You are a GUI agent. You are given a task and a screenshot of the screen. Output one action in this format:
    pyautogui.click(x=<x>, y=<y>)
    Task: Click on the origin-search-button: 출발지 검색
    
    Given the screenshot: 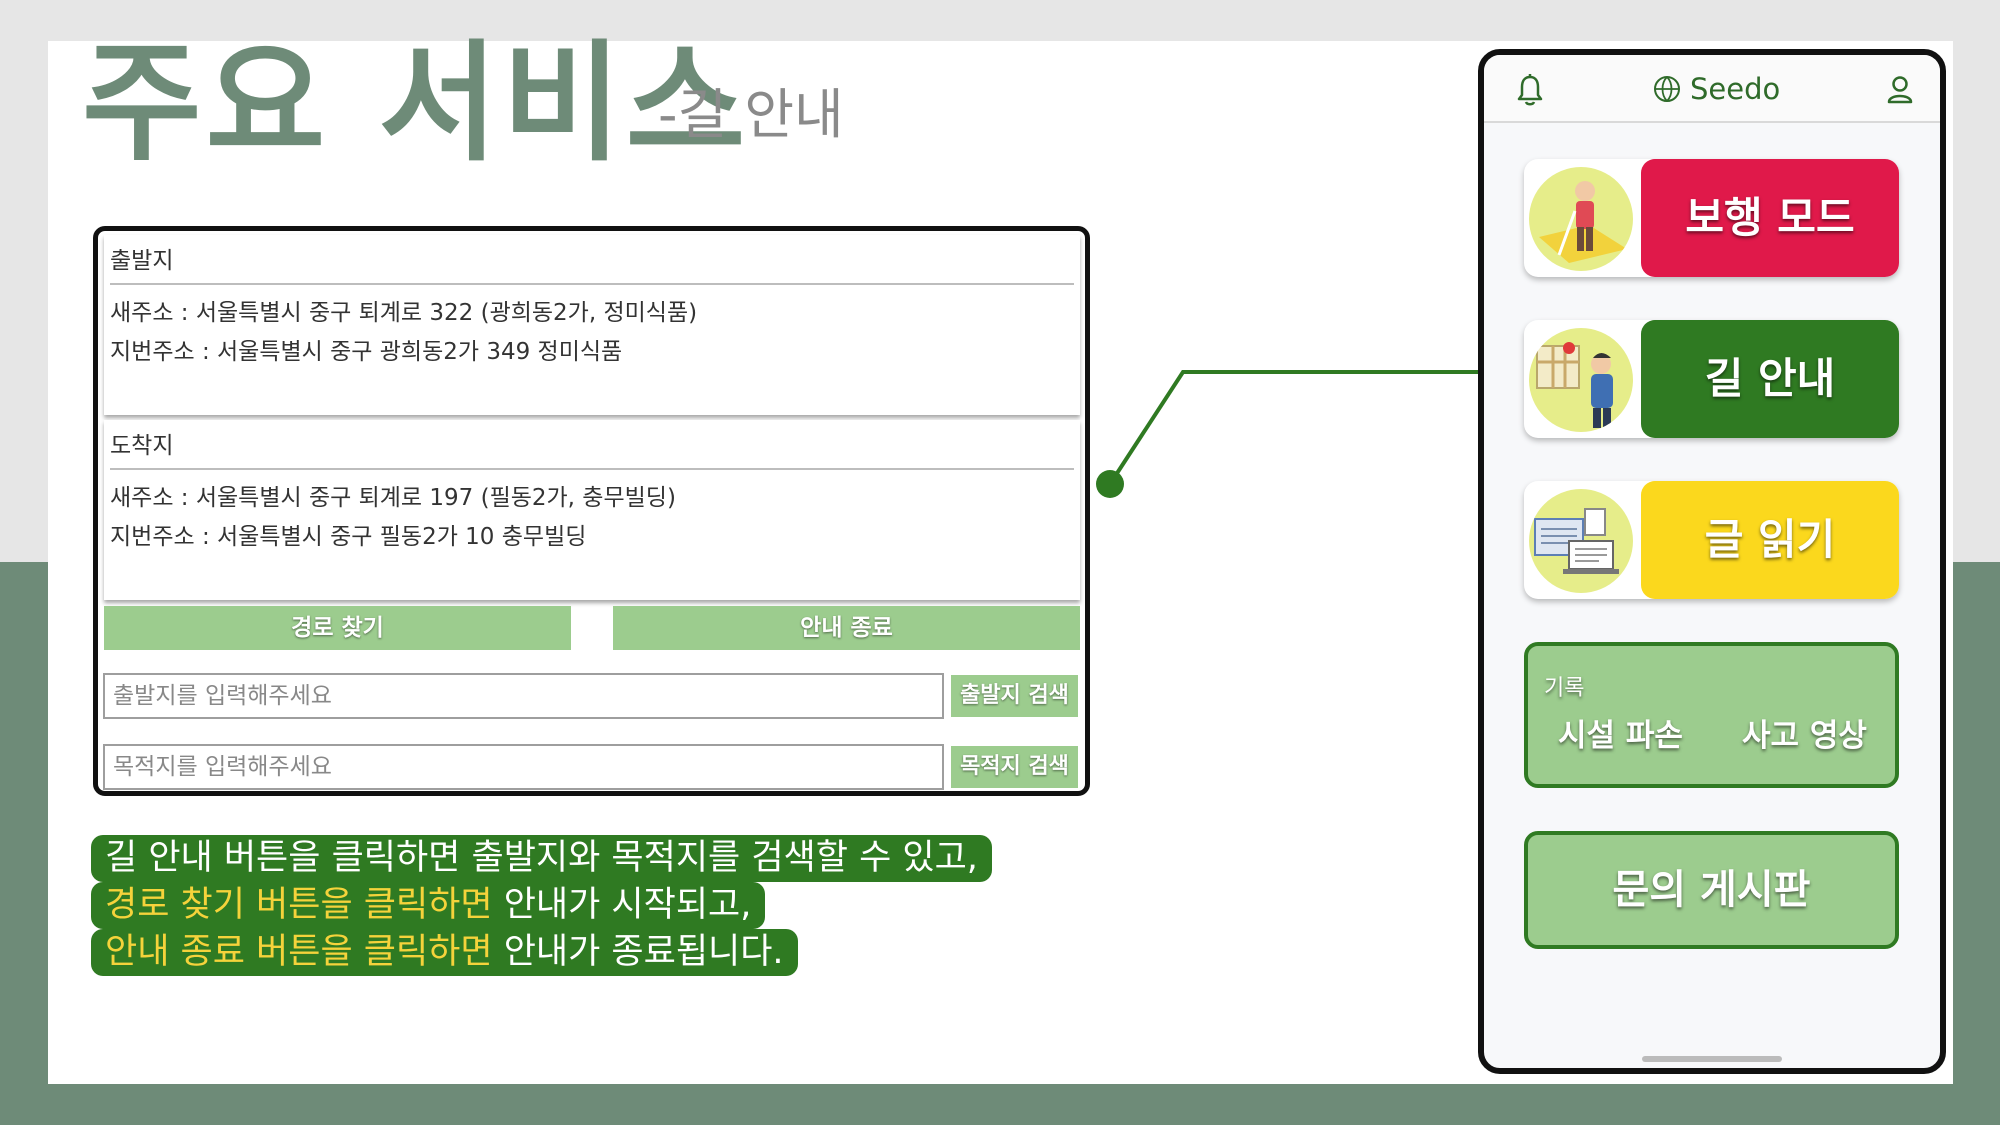 What is the action you would take?
    pyautogui.click(x=1014, y=696)
    